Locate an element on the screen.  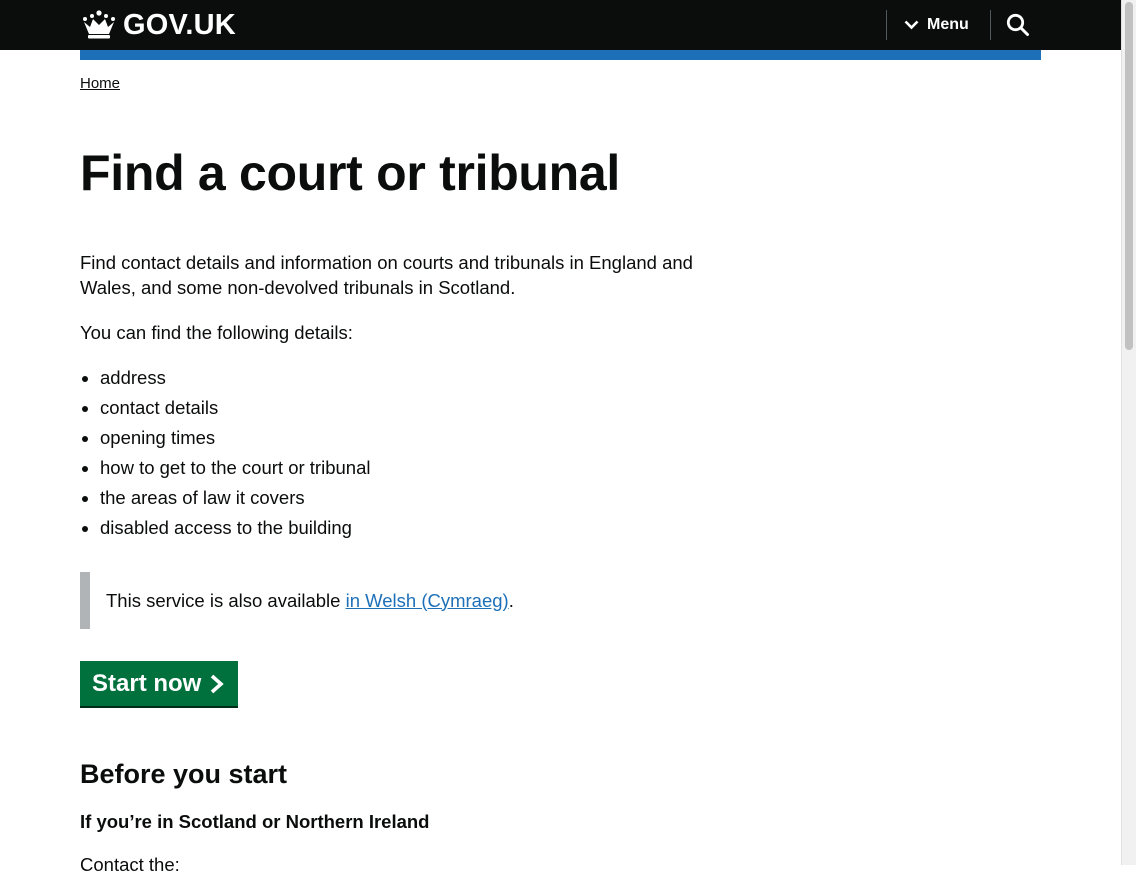
before-you-start-heading: Before you start is located at coordinates (184, 774).